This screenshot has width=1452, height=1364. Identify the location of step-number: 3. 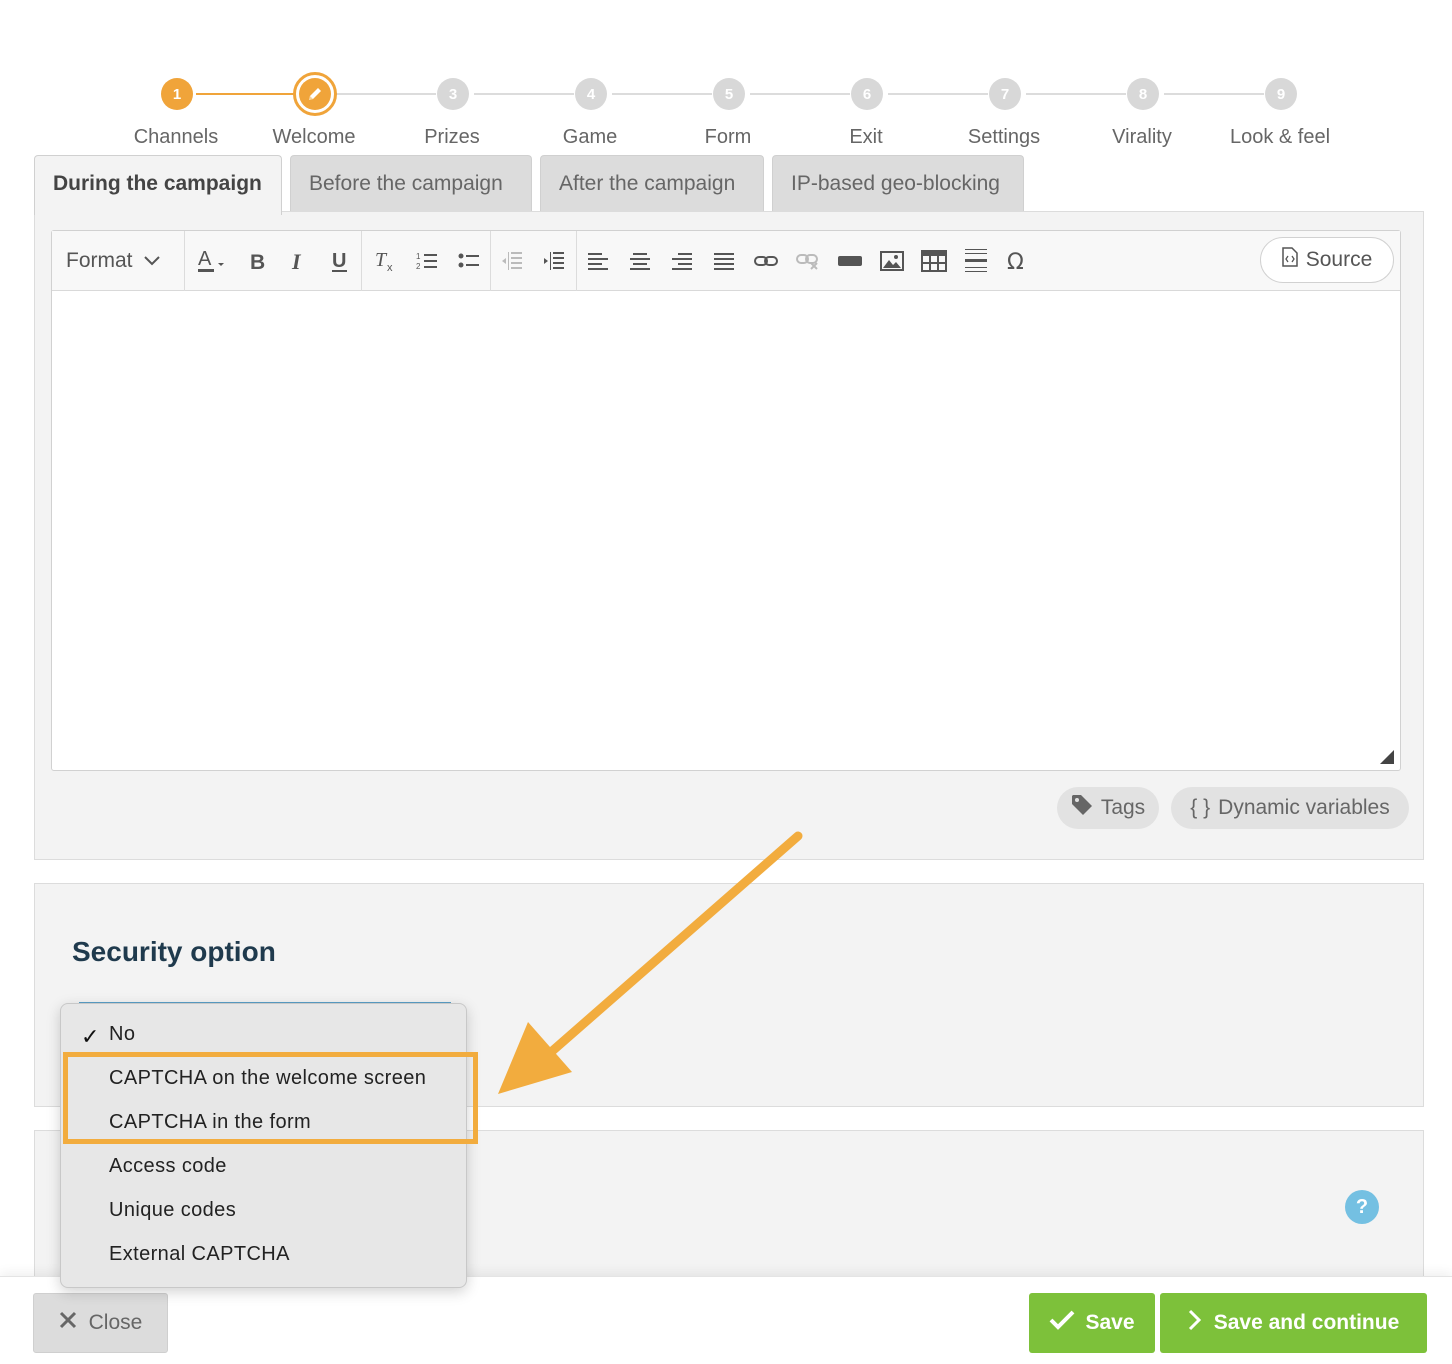
(453, 94).